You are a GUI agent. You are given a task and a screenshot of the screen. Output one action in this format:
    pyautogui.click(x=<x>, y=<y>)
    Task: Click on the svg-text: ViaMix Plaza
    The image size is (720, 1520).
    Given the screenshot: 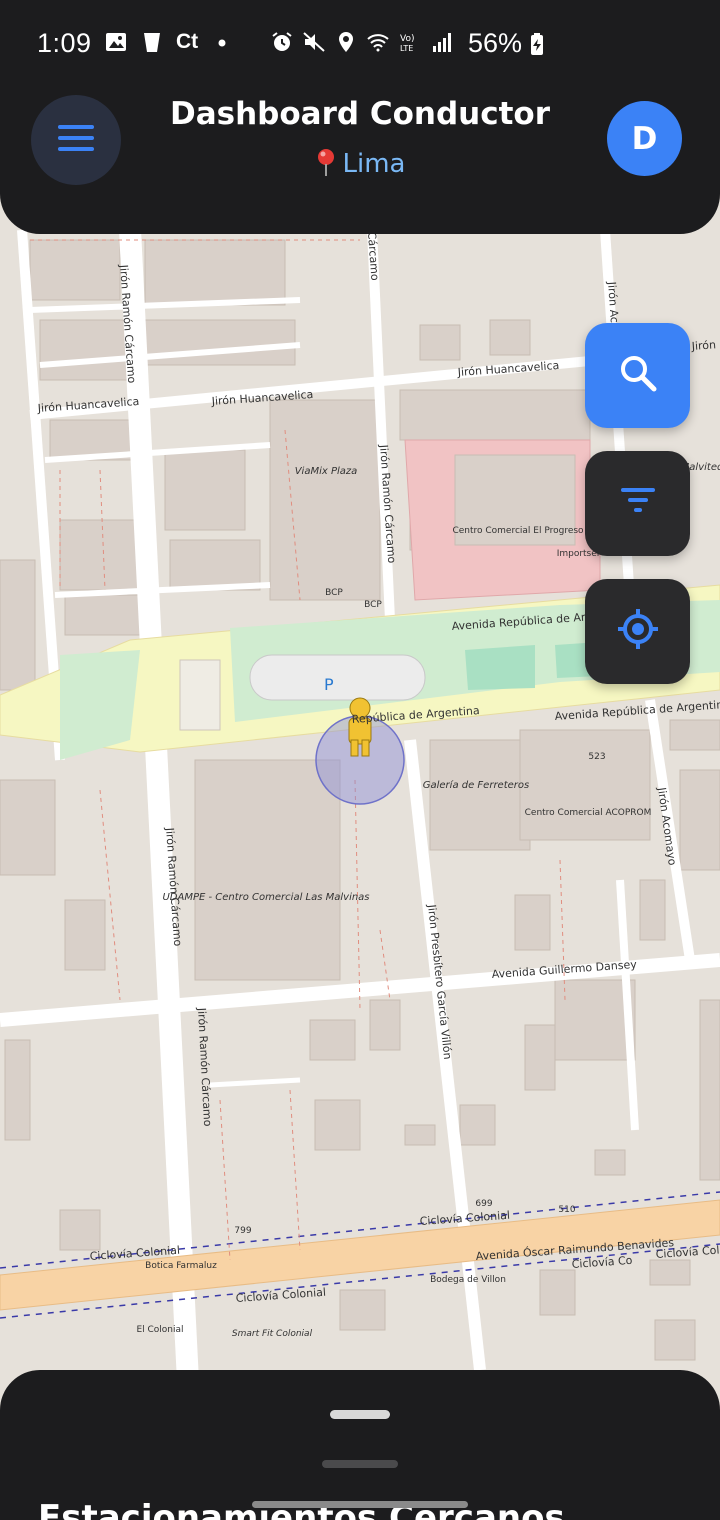 What is the action you would take?
    pyautogui.click(x=326, y=471)
    